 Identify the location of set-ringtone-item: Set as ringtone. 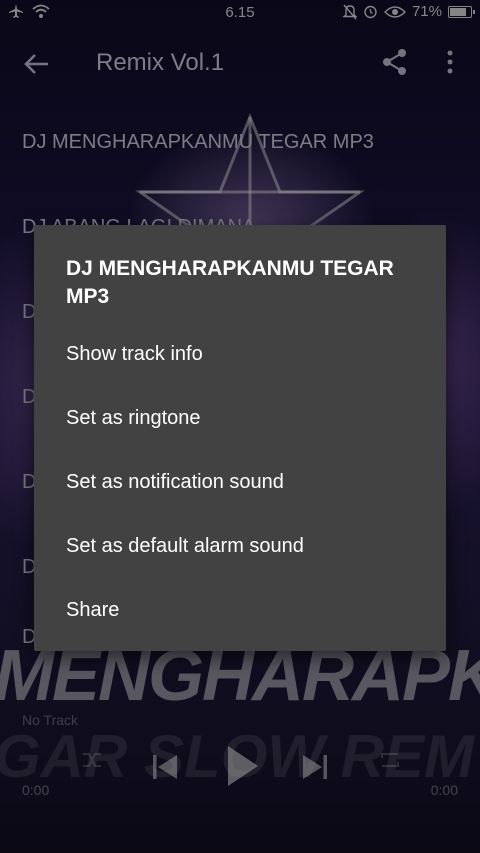
(240, 418).